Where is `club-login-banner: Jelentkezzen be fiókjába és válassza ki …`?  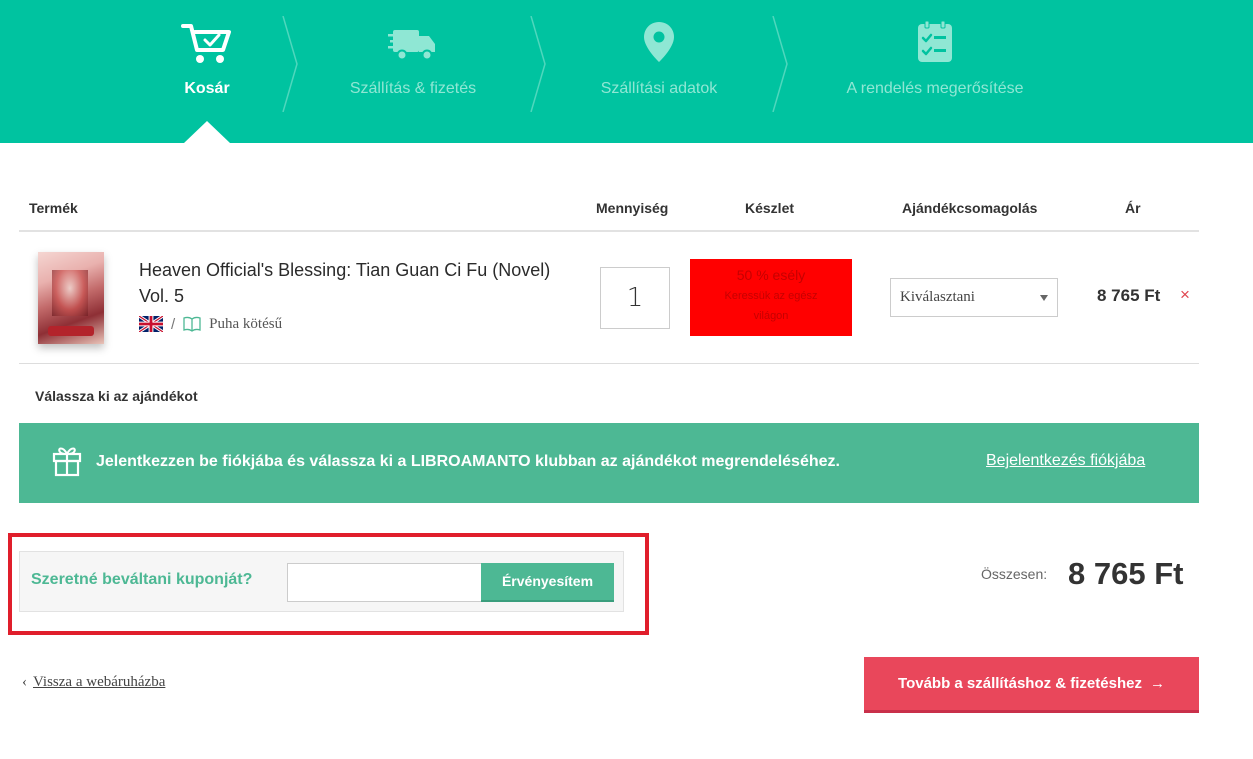
club-login-banner: Jelentkezzen be fiókjába és válassza ki … is located at coordinates (609, 463).